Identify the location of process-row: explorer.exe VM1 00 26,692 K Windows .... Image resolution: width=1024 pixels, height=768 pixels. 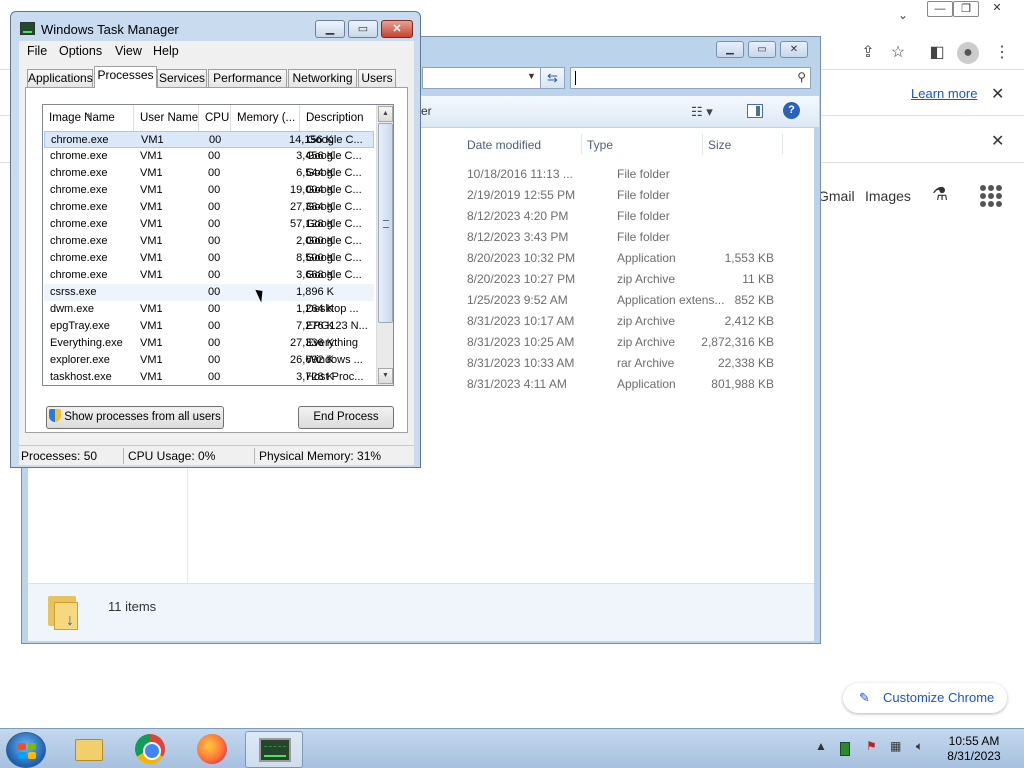
(209, 360).